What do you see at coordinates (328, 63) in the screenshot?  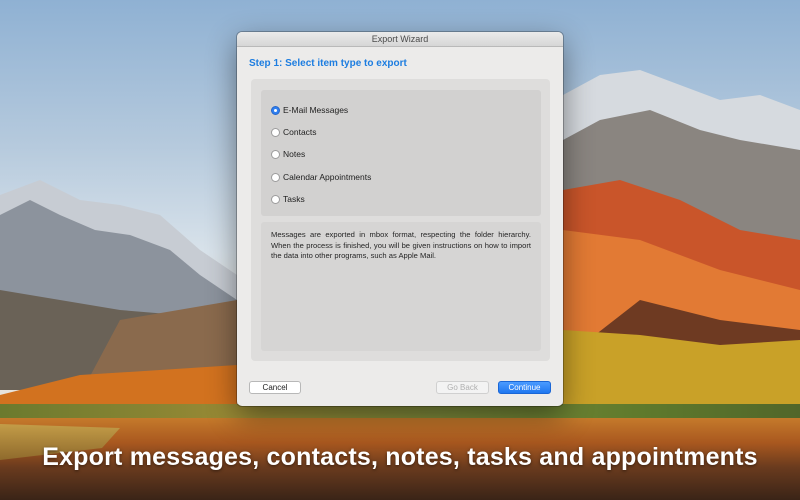 I see `step-title: Step 1: Select item type to export` at bounding box center [328, 63].